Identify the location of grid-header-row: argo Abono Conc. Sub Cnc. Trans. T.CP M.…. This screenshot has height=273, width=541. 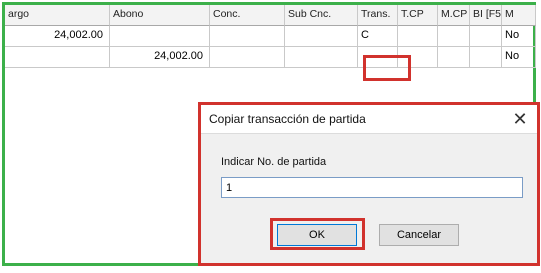
(270, 15).